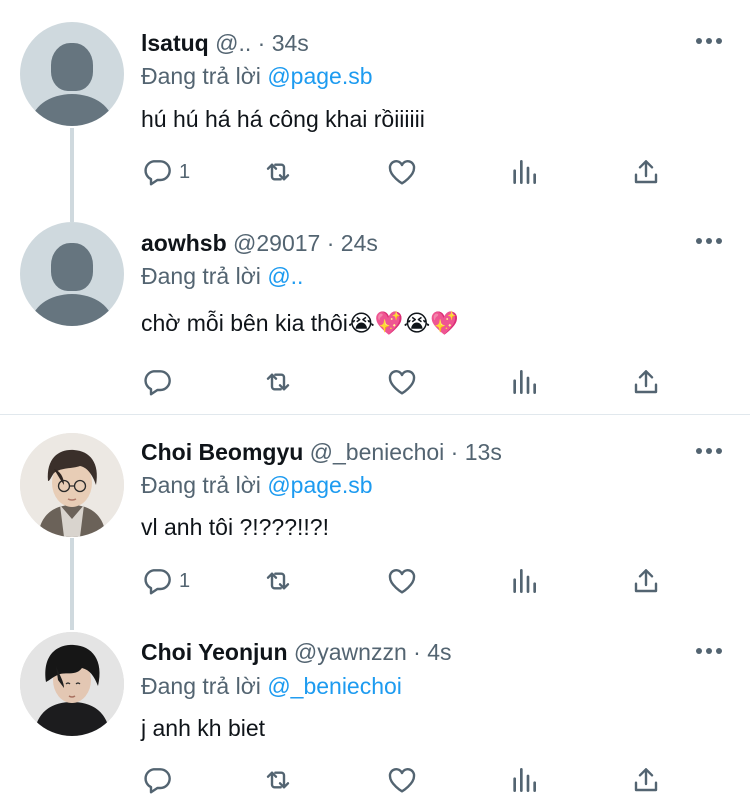 The height and width of the screenshot is (811, 750). I want to click on tweet-header: Choi Yeonjun @yawnzzn · 4s, so click(296, 652).